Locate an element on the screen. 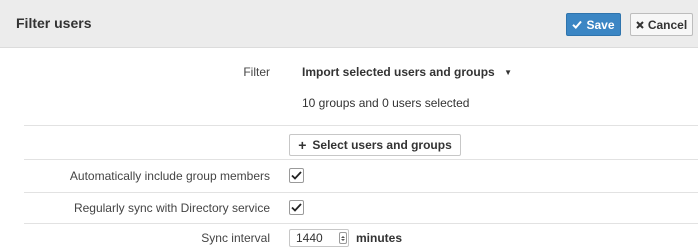  plus-icon: + is located at coordinates (302, 145).